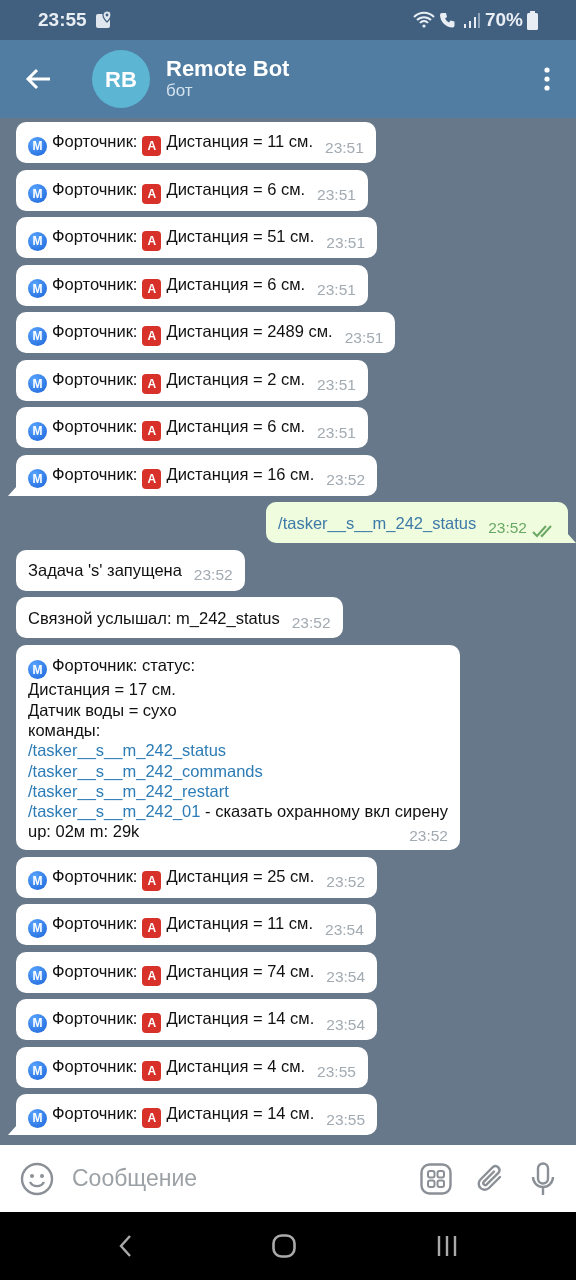  What do you see at coordinates (436, 1178) in the screenshot?
I see `bot-menu-icon` at bounding box center [436, 1178].